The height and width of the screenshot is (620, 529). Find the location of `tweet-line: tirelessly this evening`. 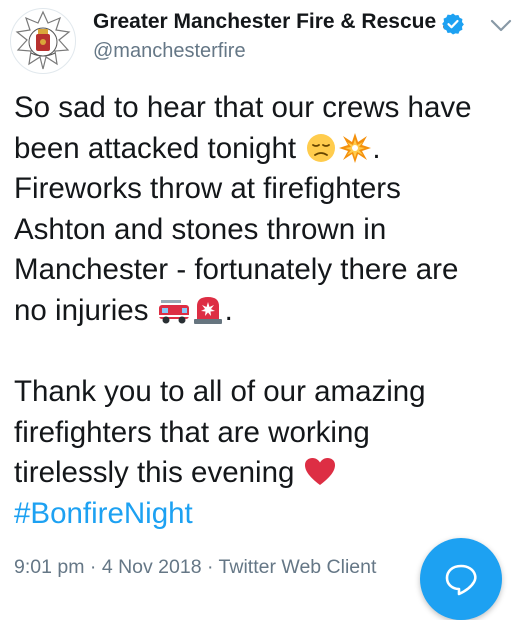

tweet-line: tirelessly this evening is located at coordinates (266, 473).